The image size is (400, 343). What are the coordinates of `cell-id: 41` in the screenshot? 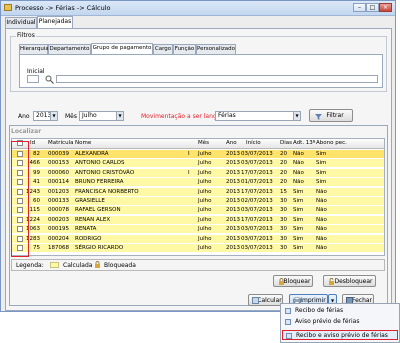 It's located at (36, 182).